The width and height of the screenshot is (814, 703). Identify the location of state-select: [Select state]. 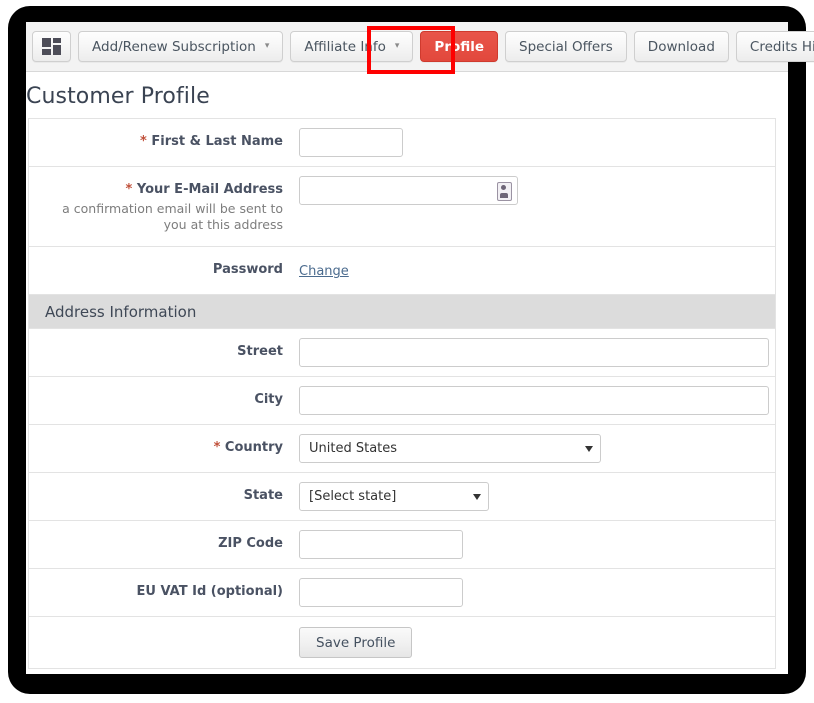
(394, 497).